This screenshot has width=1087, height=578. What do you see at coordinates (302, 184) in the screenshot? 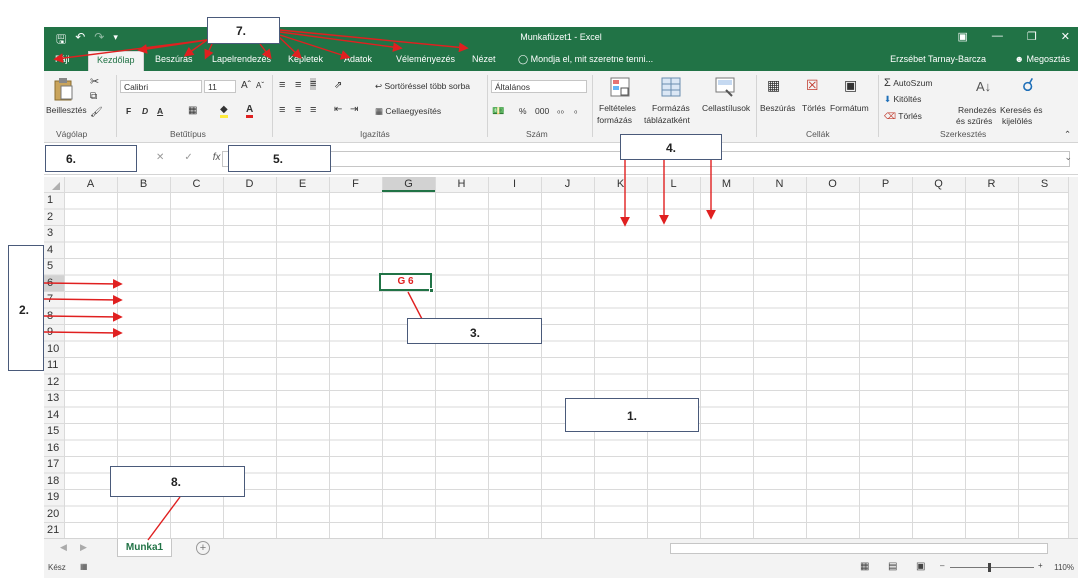
I see `column-header-e: E` at bounding box center [302, 184].